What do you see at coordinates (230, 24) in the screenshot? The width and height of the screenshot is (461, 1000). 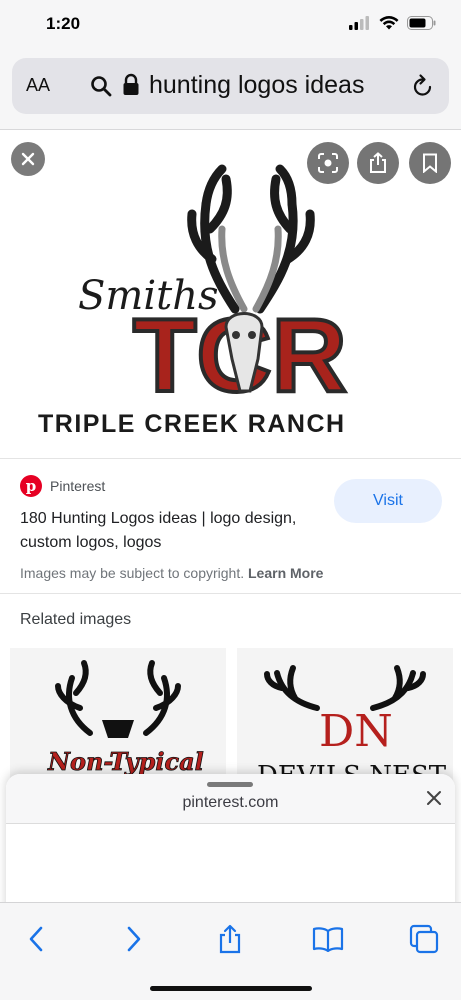 I see `status-bar: 1:20` at bounding box center [230, 24].